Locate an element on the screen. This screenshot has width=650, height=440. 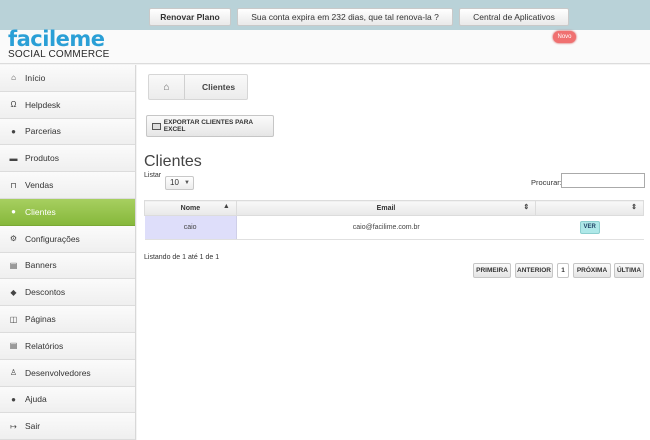
table-header-row: Nome ▲ Email ⇕ ⇕ is located at coordinates (394, 208).